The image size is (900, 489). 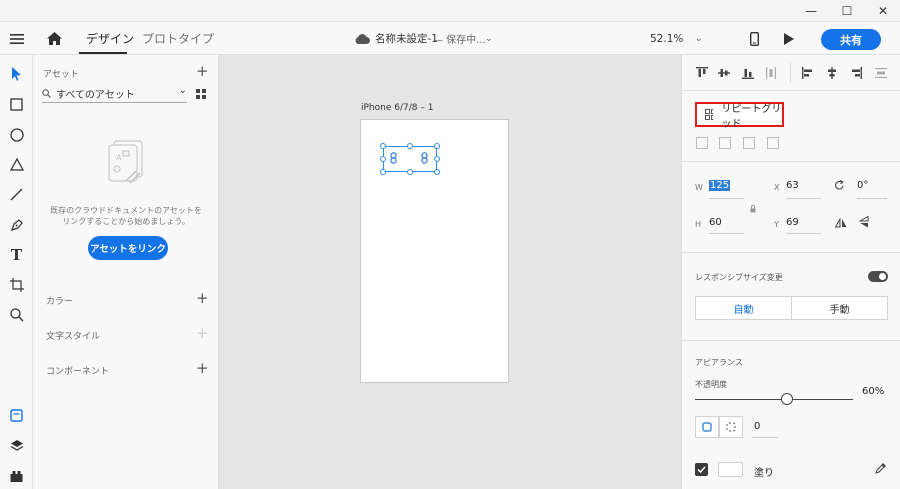 What do you see at coordinates (202, 298) in the screenshot?
I see `add-color-icon: +` at bounding box center [202, 298].